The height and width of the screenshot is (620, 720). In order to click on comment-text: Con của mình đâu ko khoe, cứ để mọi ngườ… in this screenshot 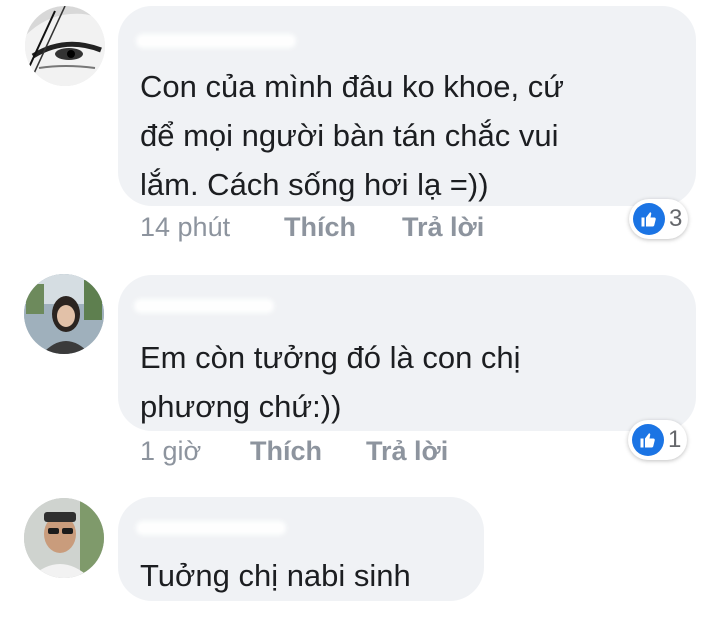, I will do `click(352, 135)`.